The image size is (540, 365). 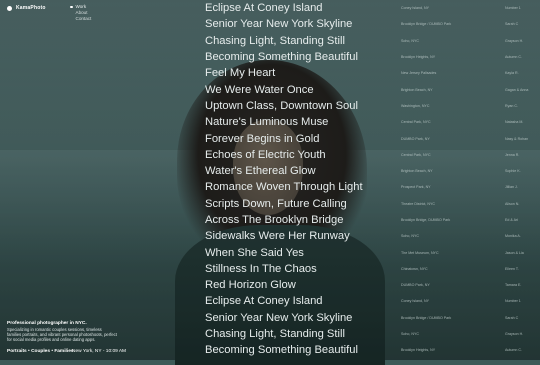 I want to click on project-client: Jillian J., so click(x=511, y=187).